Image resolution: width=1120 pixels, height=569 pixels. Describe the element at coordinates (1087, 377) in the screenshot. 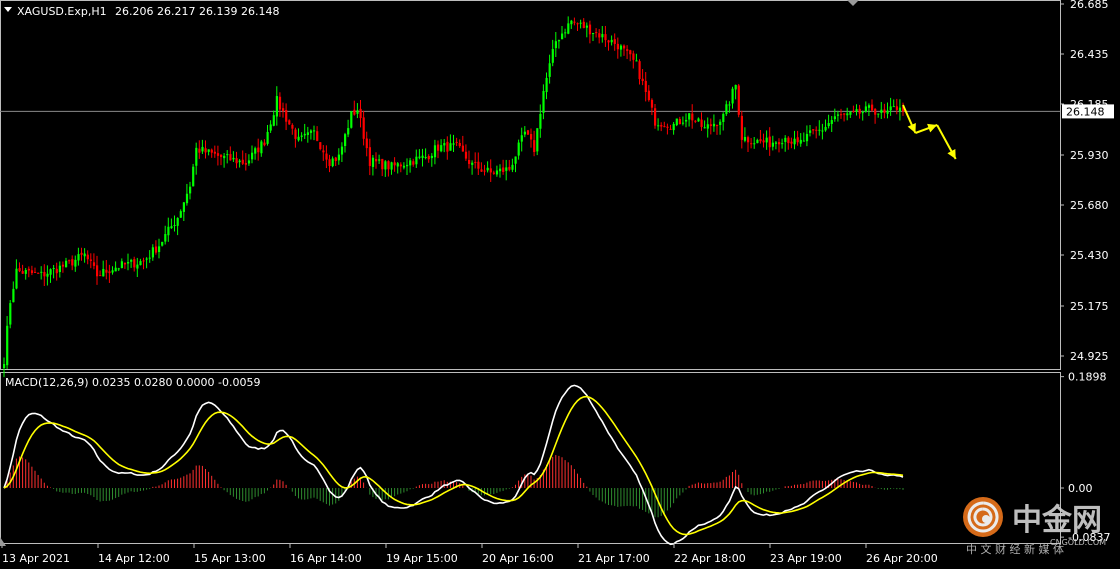

I see `macd-tick-label: 0.1898` at that location.